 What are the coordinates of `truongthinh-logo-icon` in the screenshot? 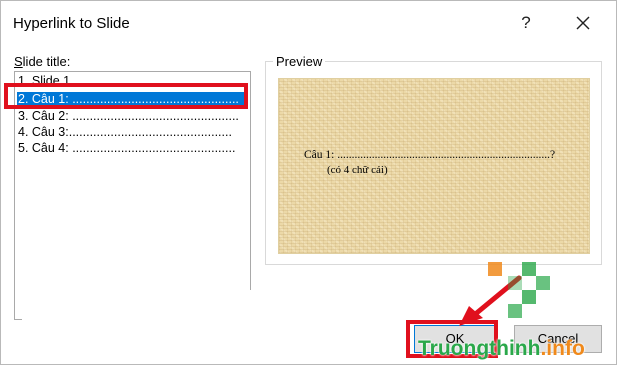 It's located at (519, 290).